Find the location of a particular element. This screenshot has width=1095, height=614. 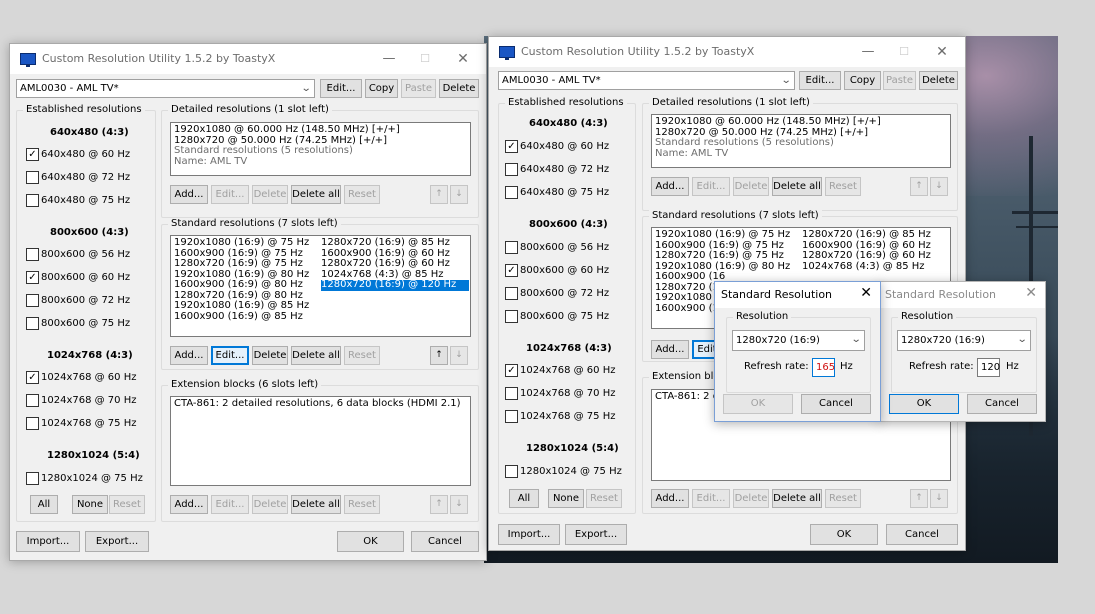

standard-delete-button: Delete is located at coordinates (270, 355).